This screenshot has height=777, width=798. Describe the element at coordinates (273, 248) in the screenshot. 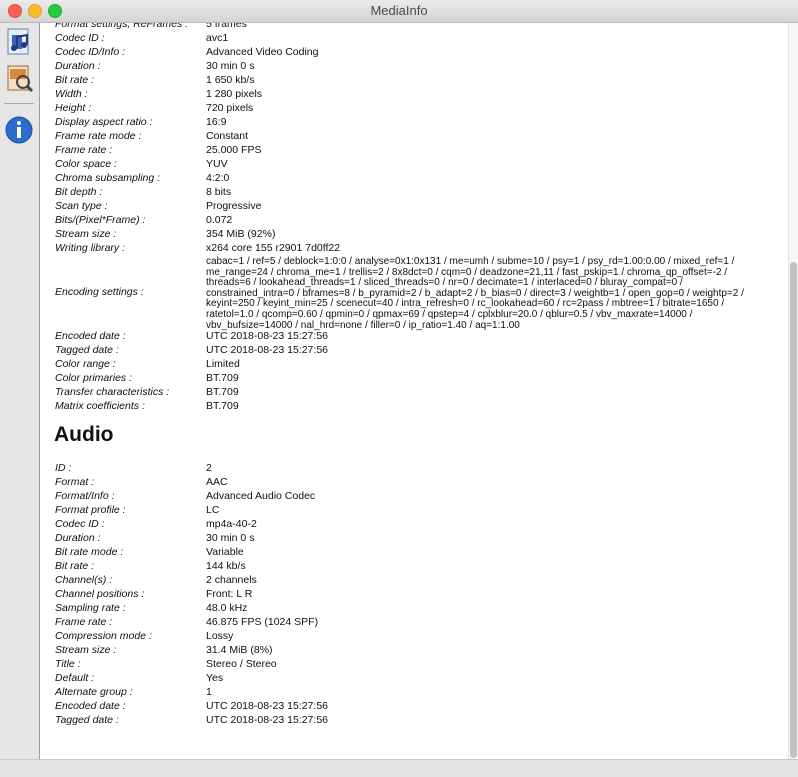

I see `field-value: x264 core 155 r2901 7d0ff22` at that location.